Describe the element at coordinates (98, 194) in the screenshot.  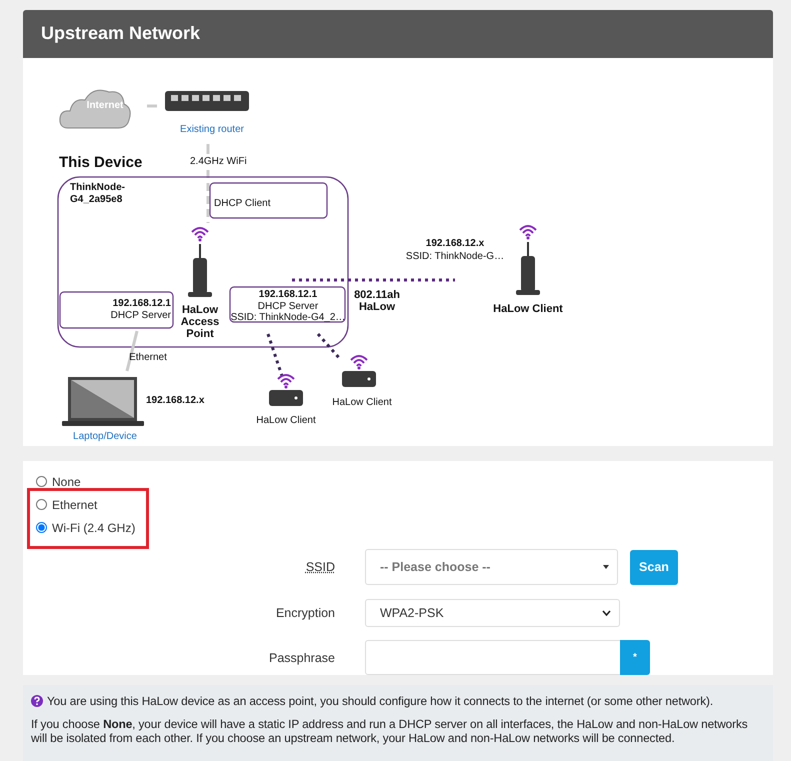
I see `diagram-label: ThinkNode-G4_2a95e8` at that location.